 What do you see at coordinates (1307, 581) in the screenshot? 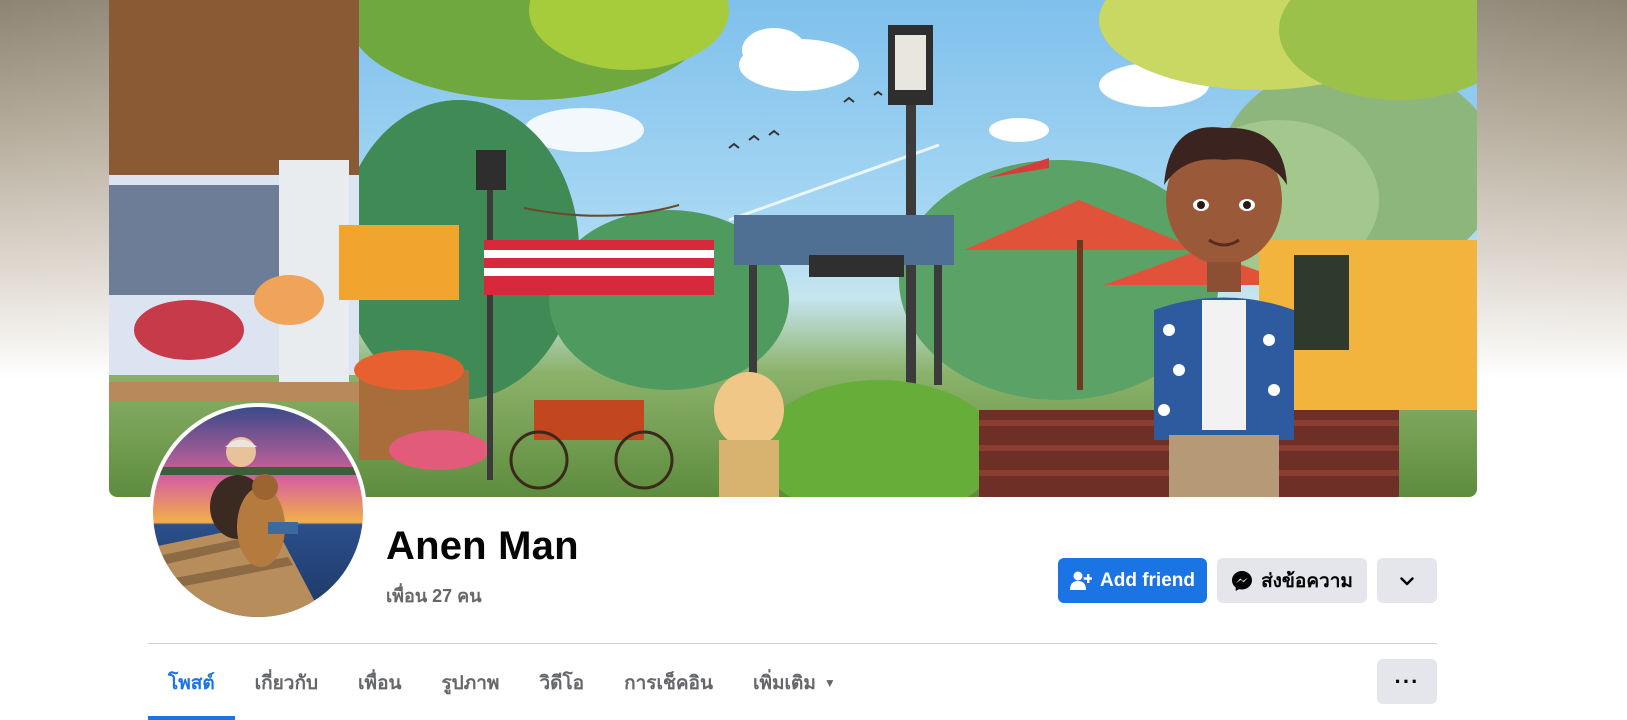
I see `message-label: ส่งข้อความ` at bounding box center [1307, 581].